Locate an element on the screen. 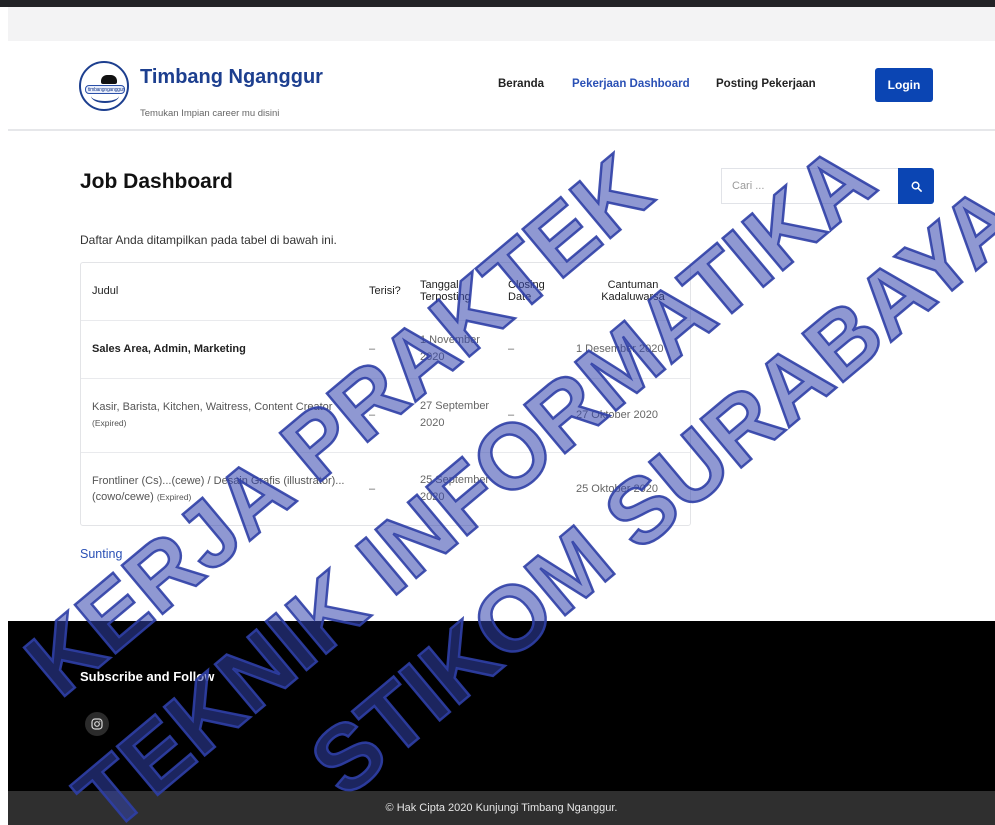  instagram-icon is located at coordinates (97, 724).